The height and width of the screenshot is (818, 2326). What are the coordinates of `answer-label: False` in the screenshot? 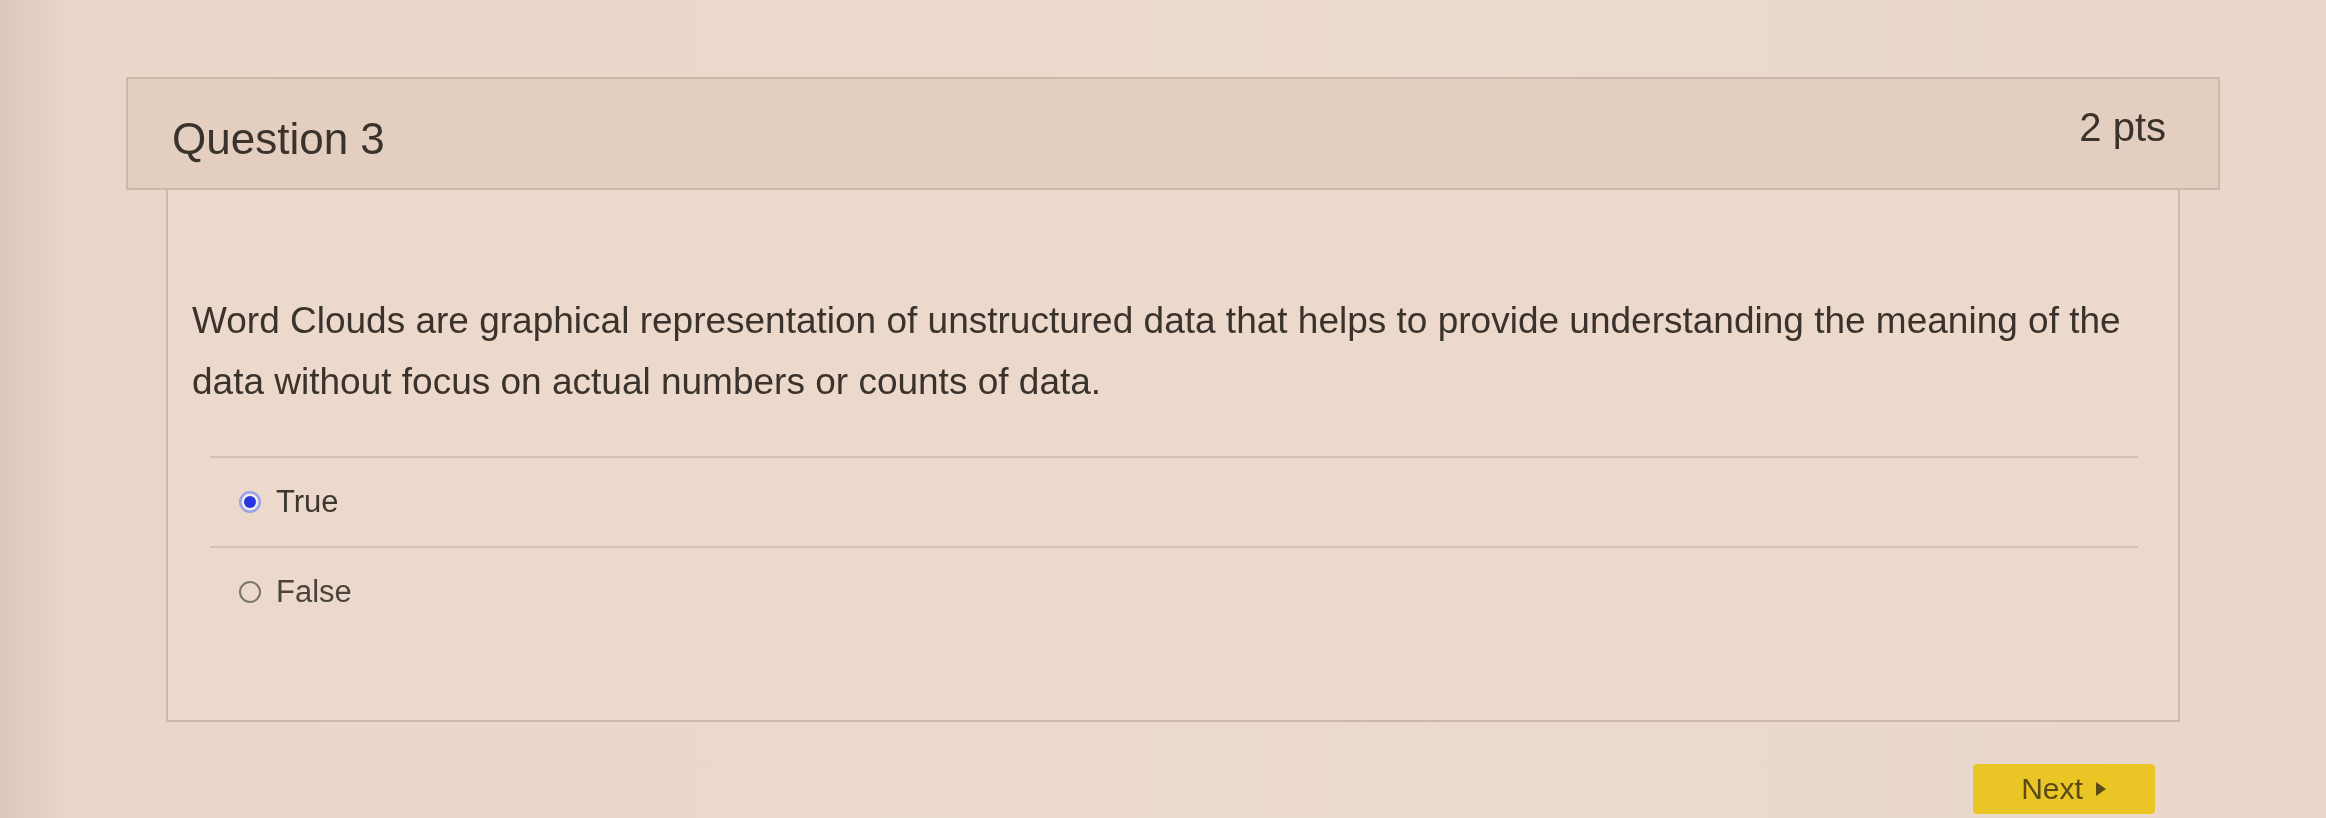 It's located at (314, 592).